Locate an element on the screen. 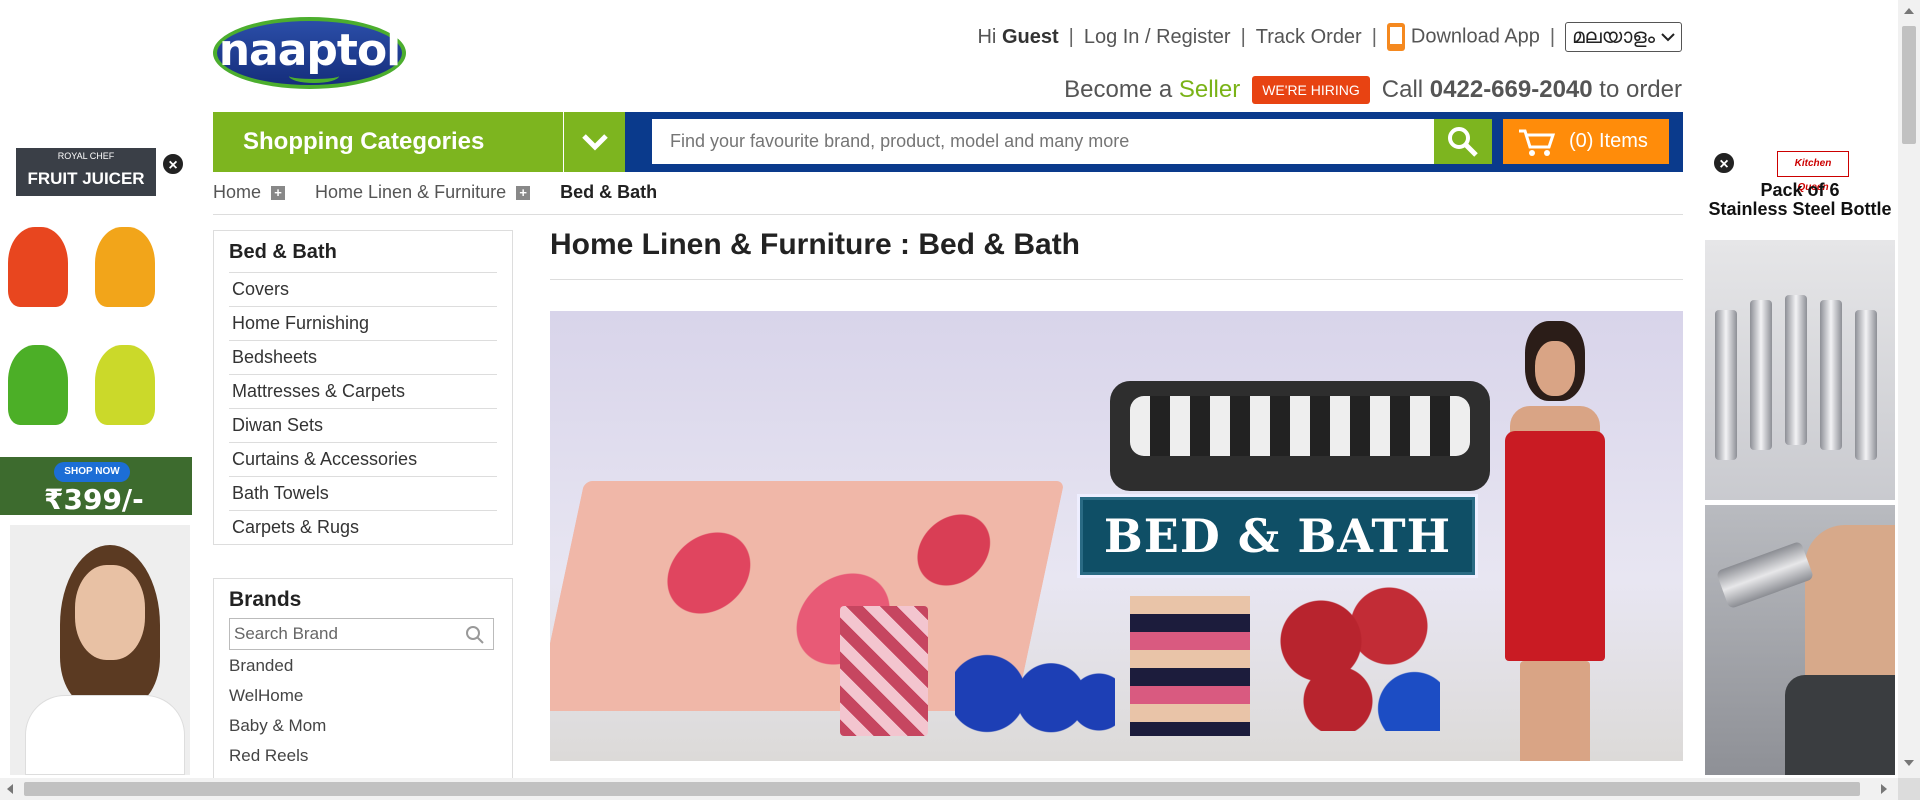 The height and width of the screenshot is (800, 1920). scroll-up-icon is located at coordinates (1909, 11).